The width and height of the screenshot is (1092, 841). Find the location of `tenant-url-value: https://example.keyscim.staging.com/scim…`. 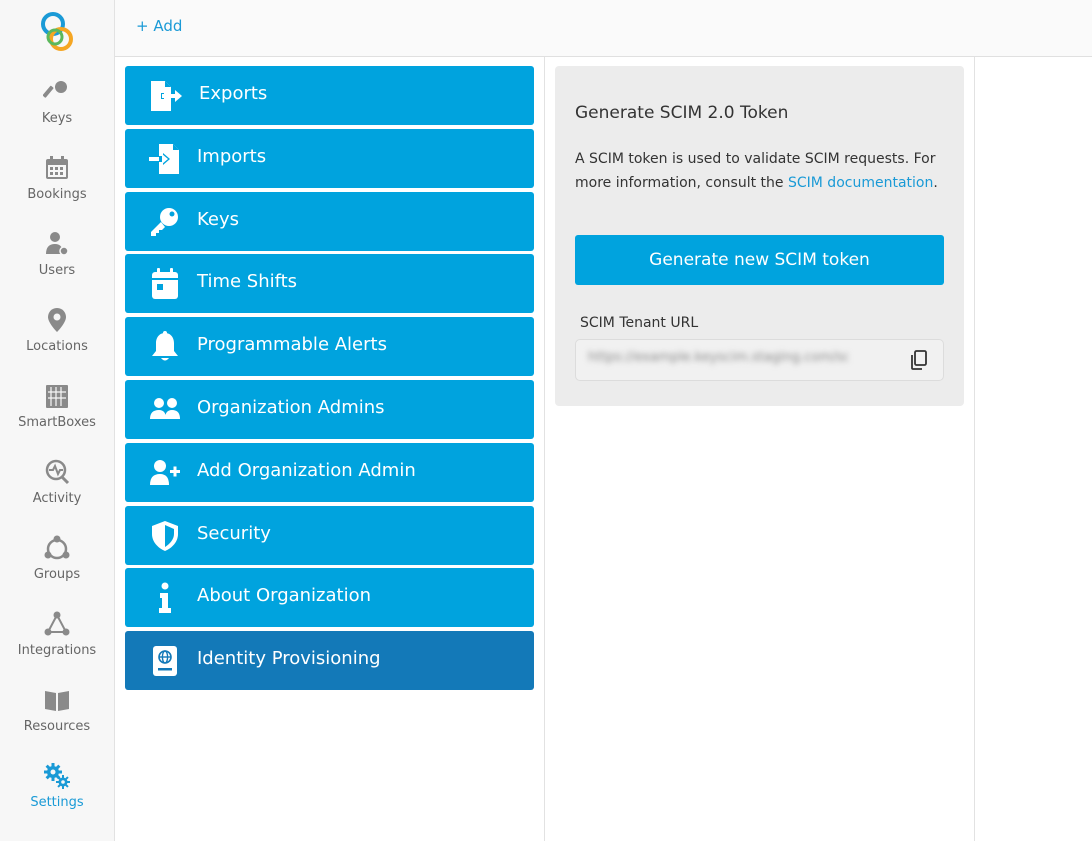

tenant-url-value: https://example.keyscim.staging.com/scim… is located at coordinates (718, 357).